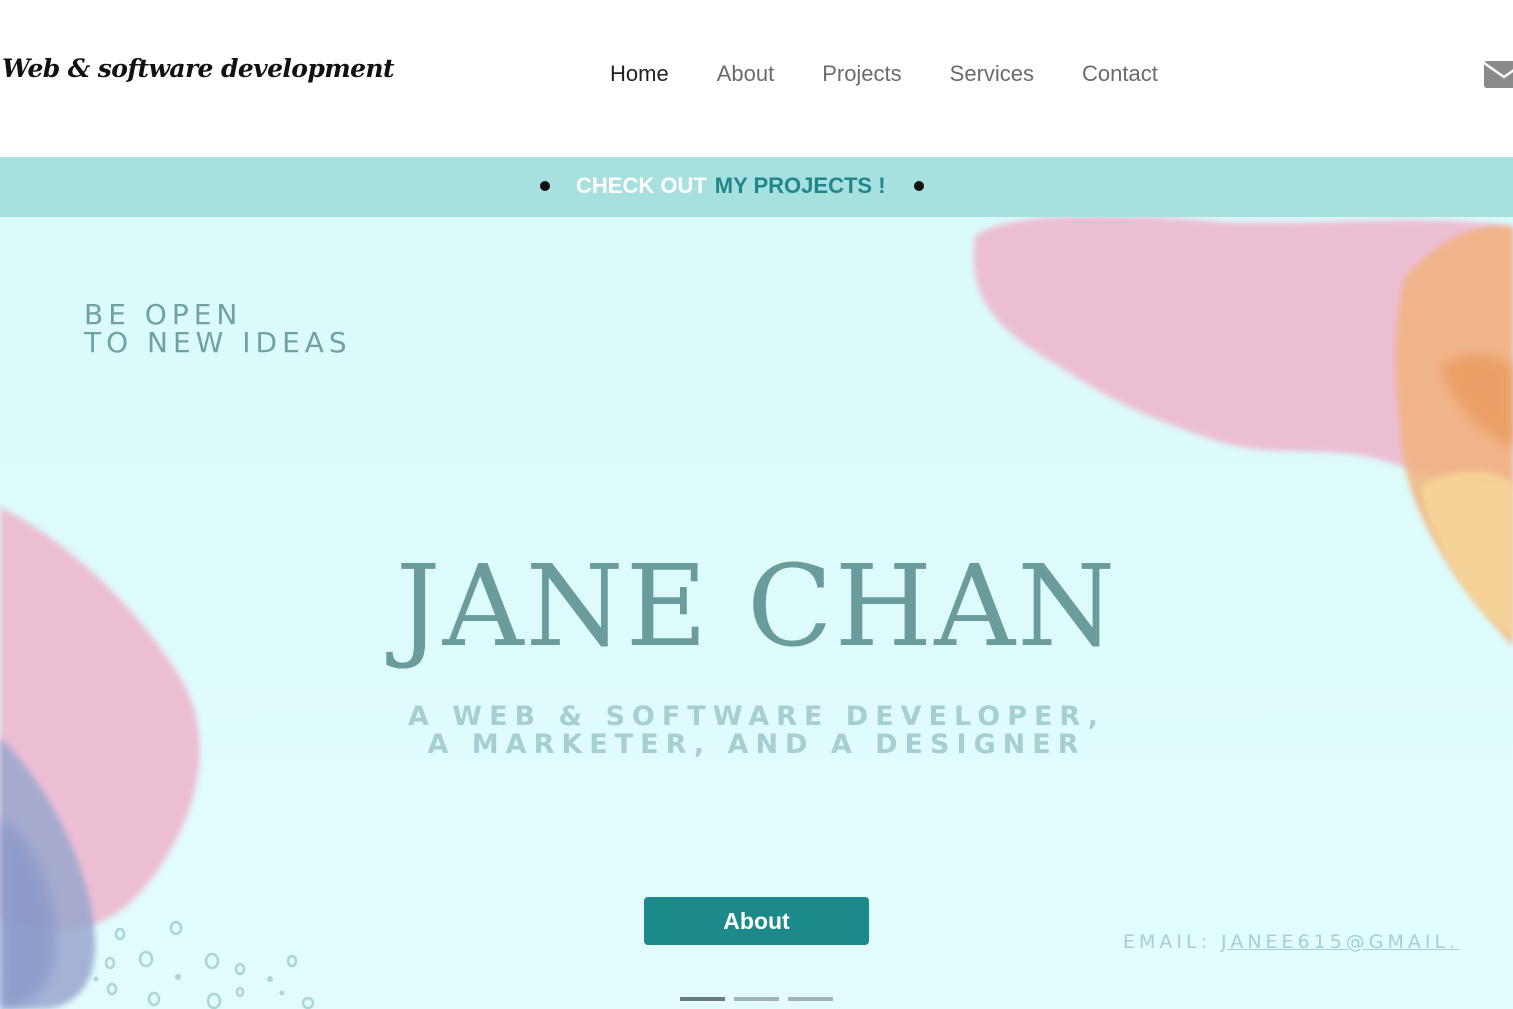  I want to click on hero-tagline: BE OPEN TO NEW IDEAS, so click(218, 329).